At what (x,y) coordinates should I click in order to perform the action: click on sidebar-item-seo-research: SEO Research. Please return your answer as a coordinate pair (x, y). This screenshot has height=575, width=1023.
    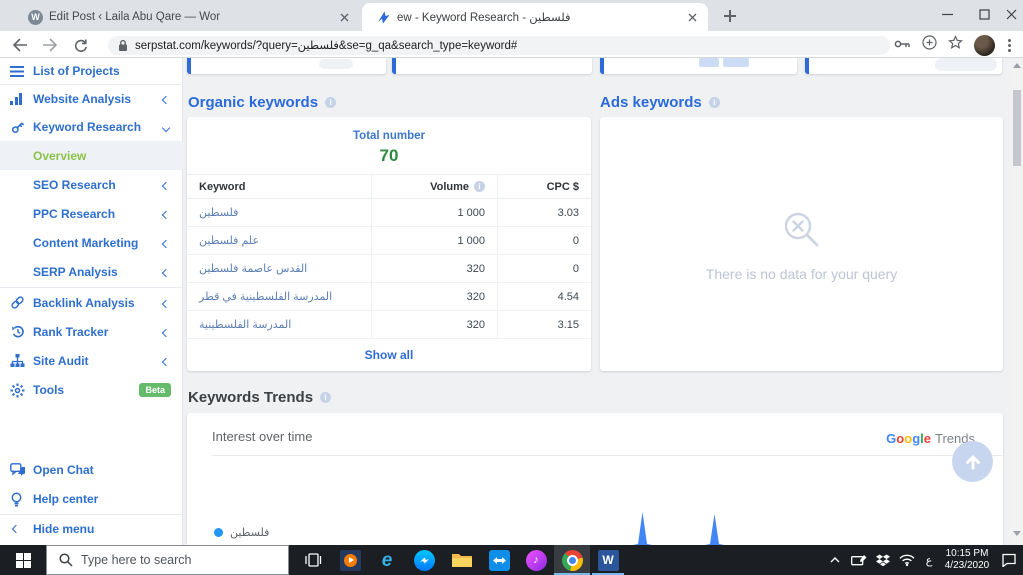
    Looking at the image, I should click on (91, 184).